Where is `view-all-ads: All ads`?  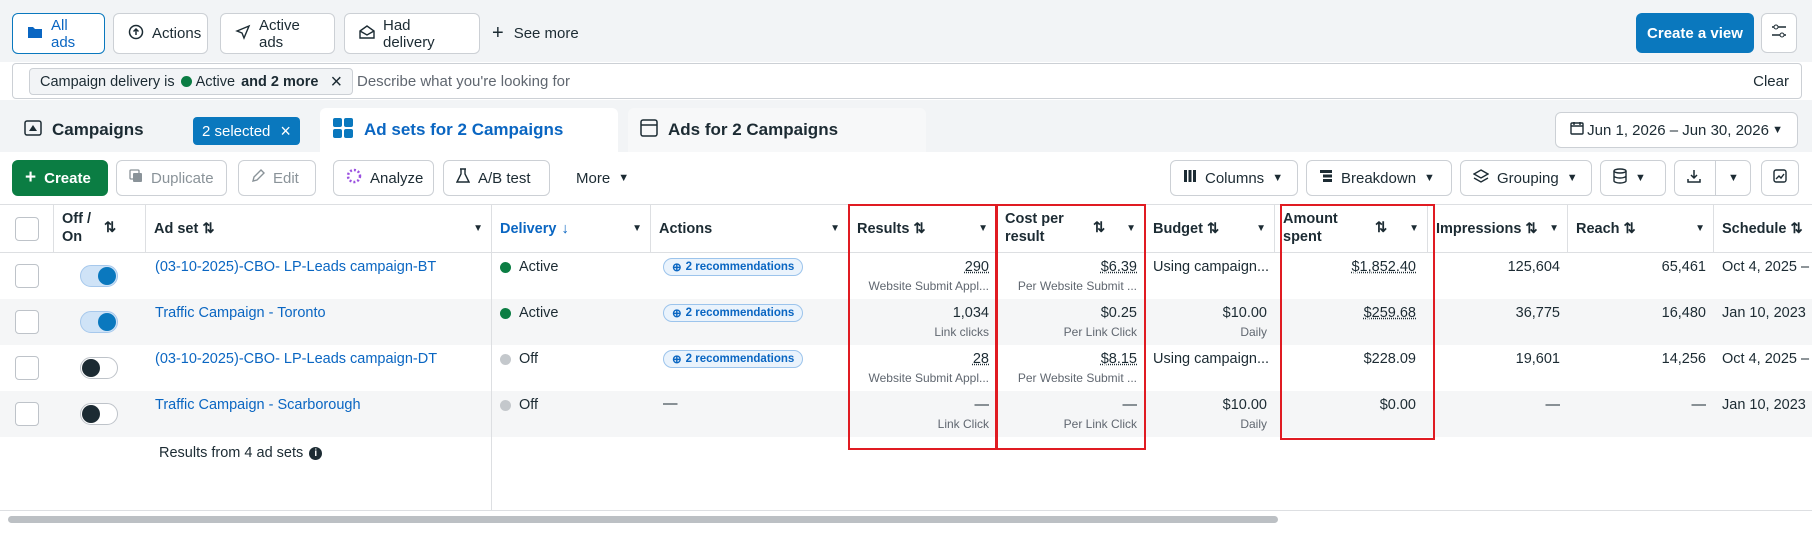
view-all-ads: All ads is located at coordinates (58, 33).